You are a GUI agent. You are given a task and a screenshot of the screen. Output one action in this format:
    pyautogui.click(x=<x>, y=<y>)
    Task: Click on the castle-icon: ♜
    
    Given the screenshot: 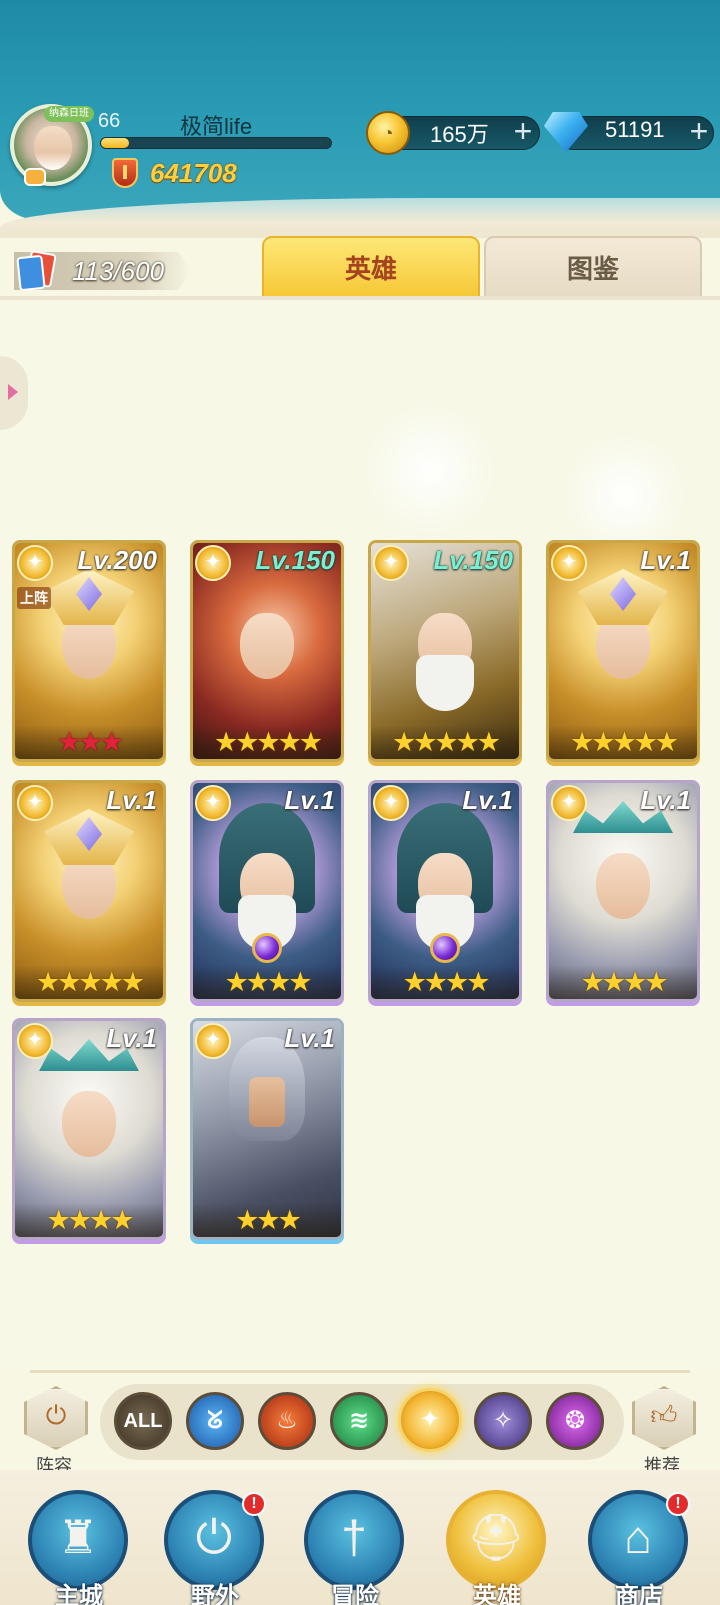 What is the action you would take?
    pyautogui.click(x=78, y=1537)
    